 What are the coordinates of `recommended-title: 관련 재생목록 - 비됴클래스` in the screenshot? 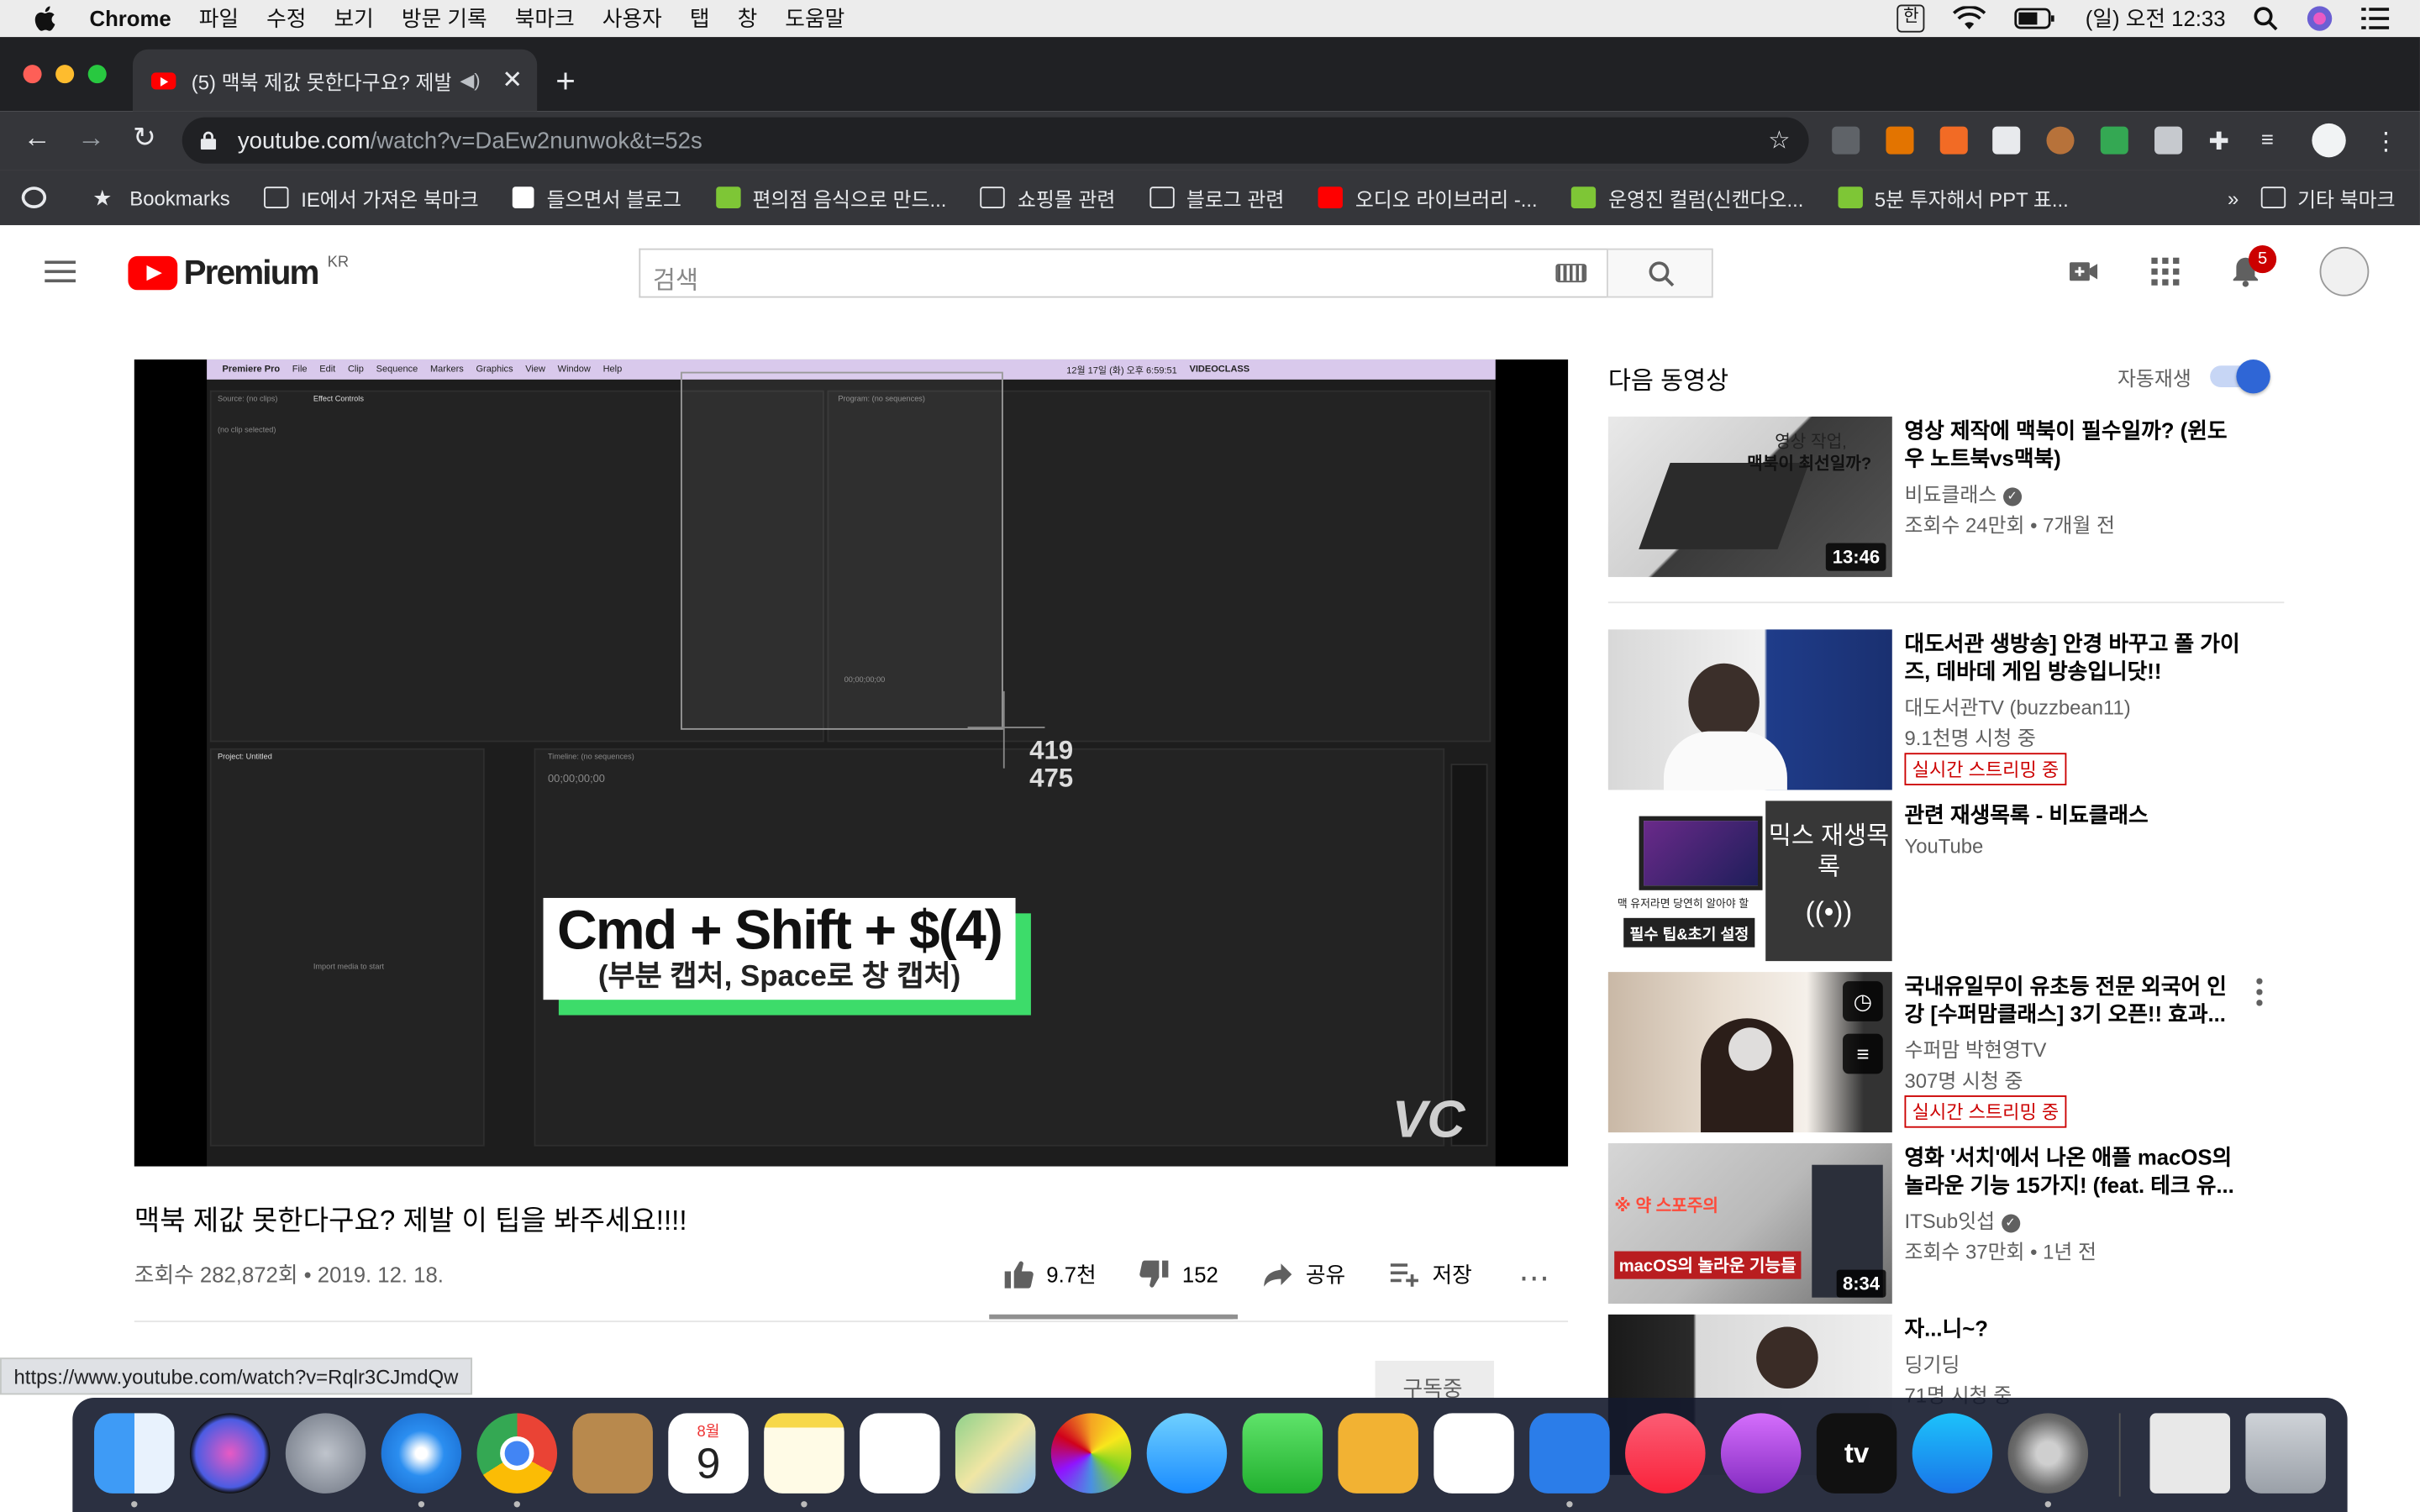 It's located at (2074, 814).